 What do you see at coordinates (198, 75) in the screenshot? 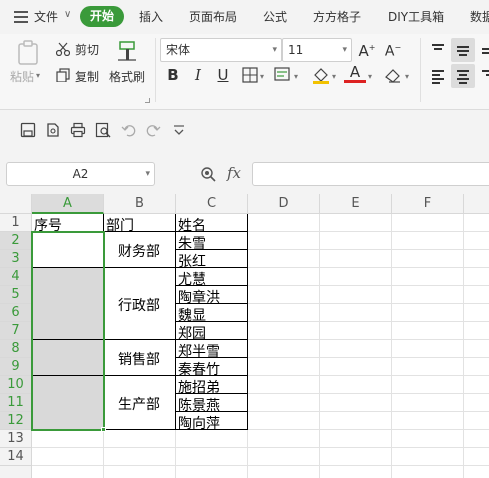
I see `italic-button: I` at bounding box center [198, 75].